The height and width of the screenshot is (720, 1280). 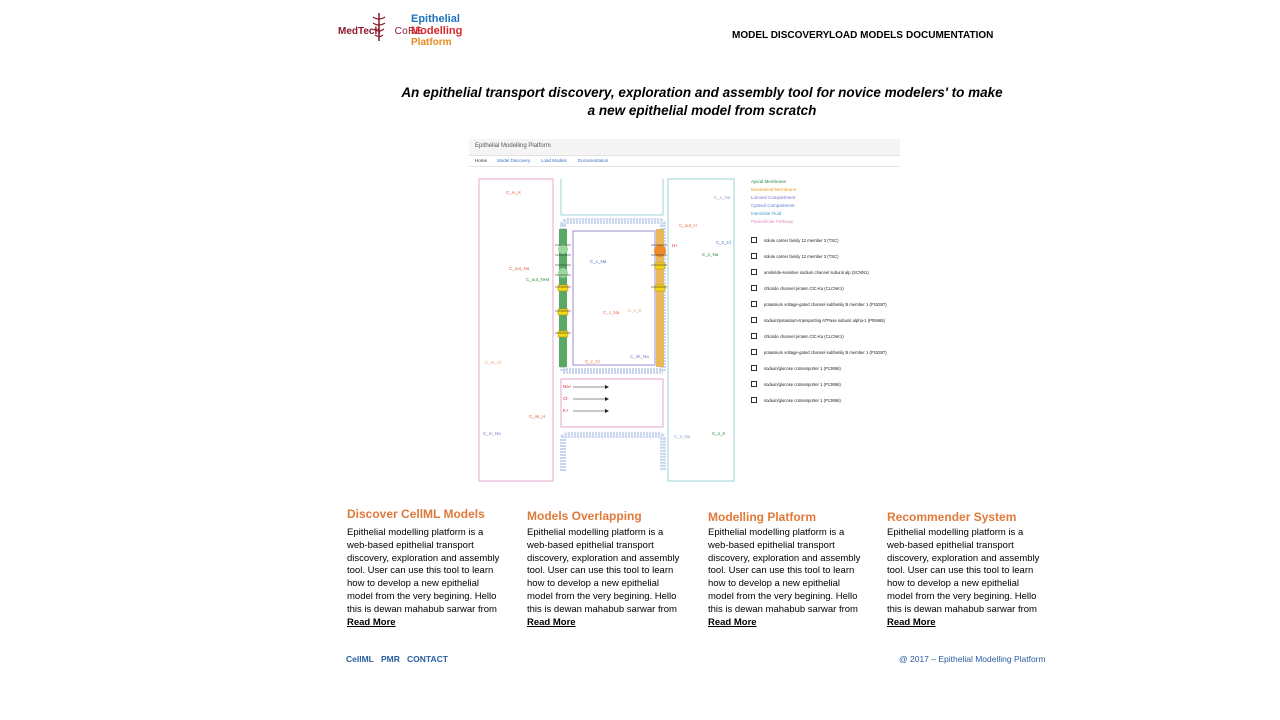 I want to click on feature-title-modelling-platform: Modelling Platform, so click(x=762, y=517).